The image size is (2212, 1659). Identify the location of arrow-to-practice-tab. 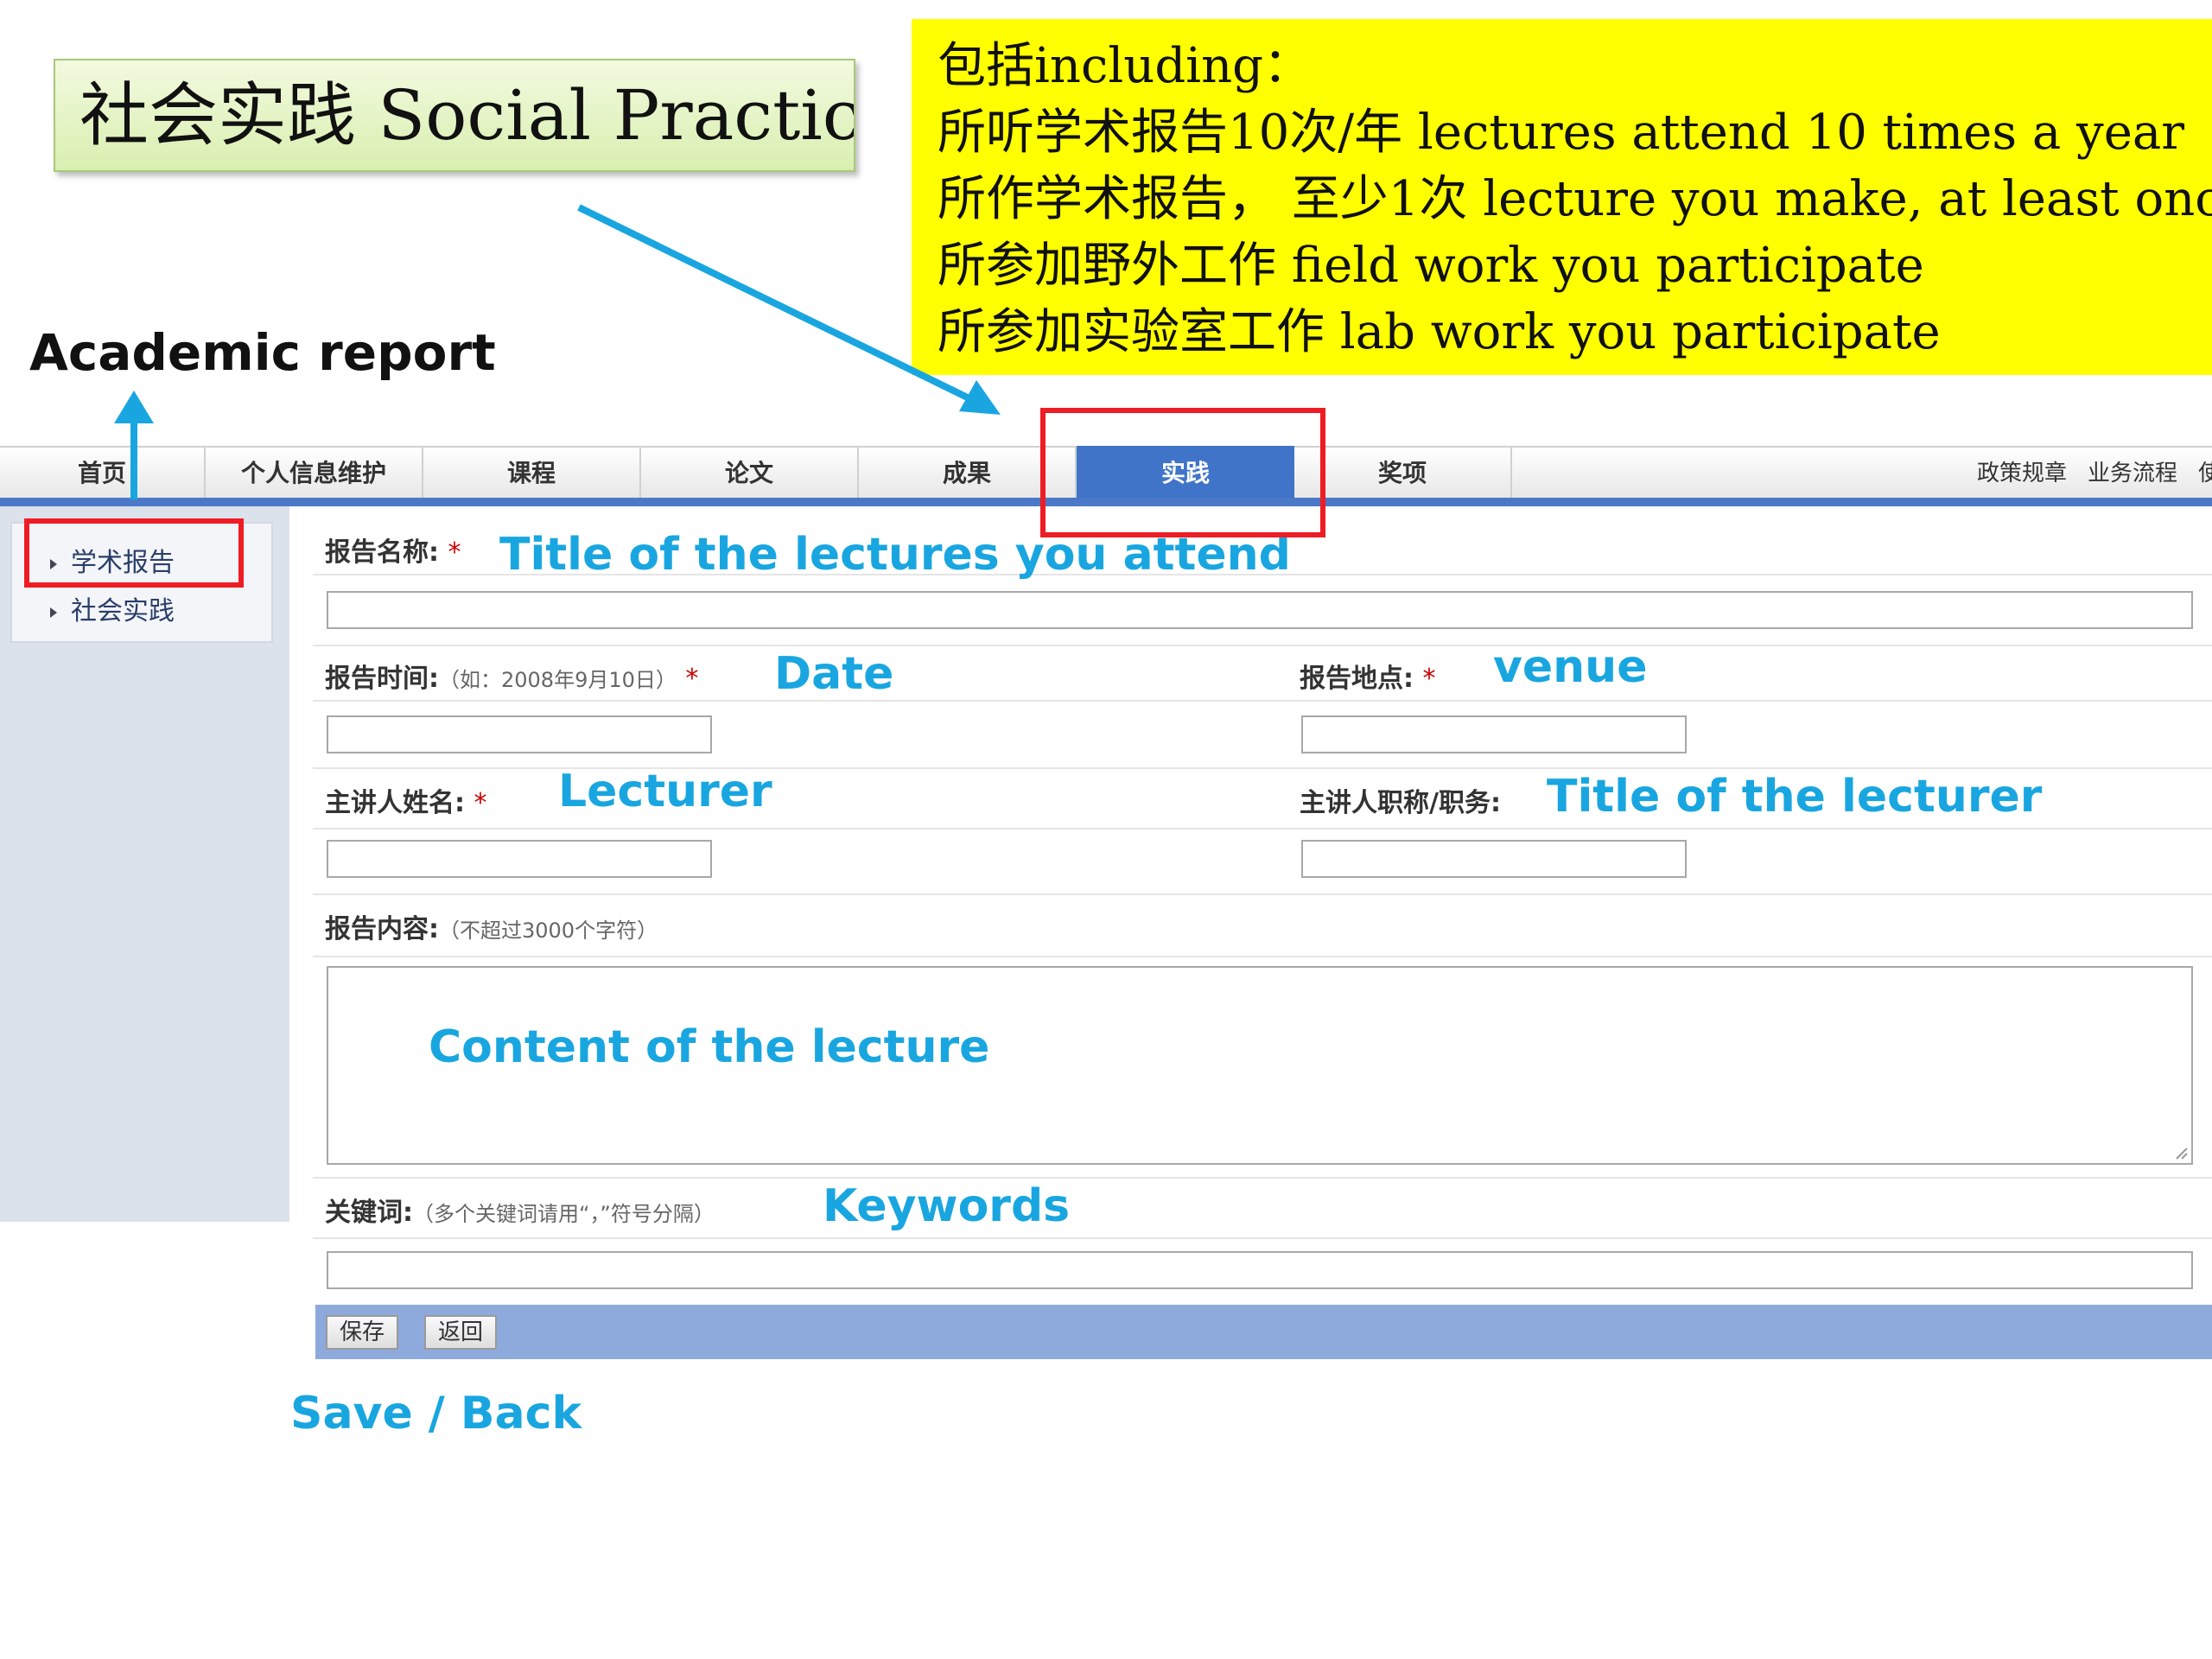
(782, 307).